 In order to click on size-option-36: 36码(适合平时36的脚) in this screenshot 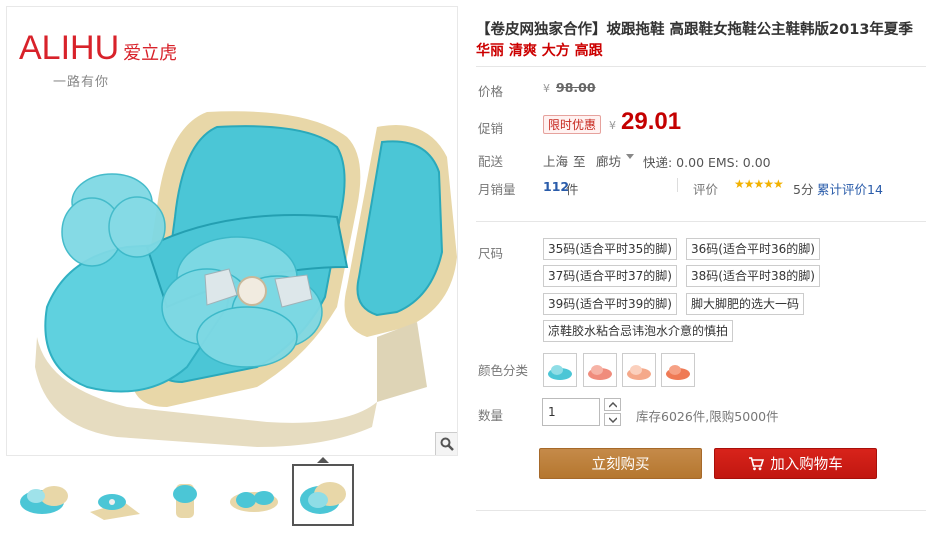, I will do `click(753, 249)`.